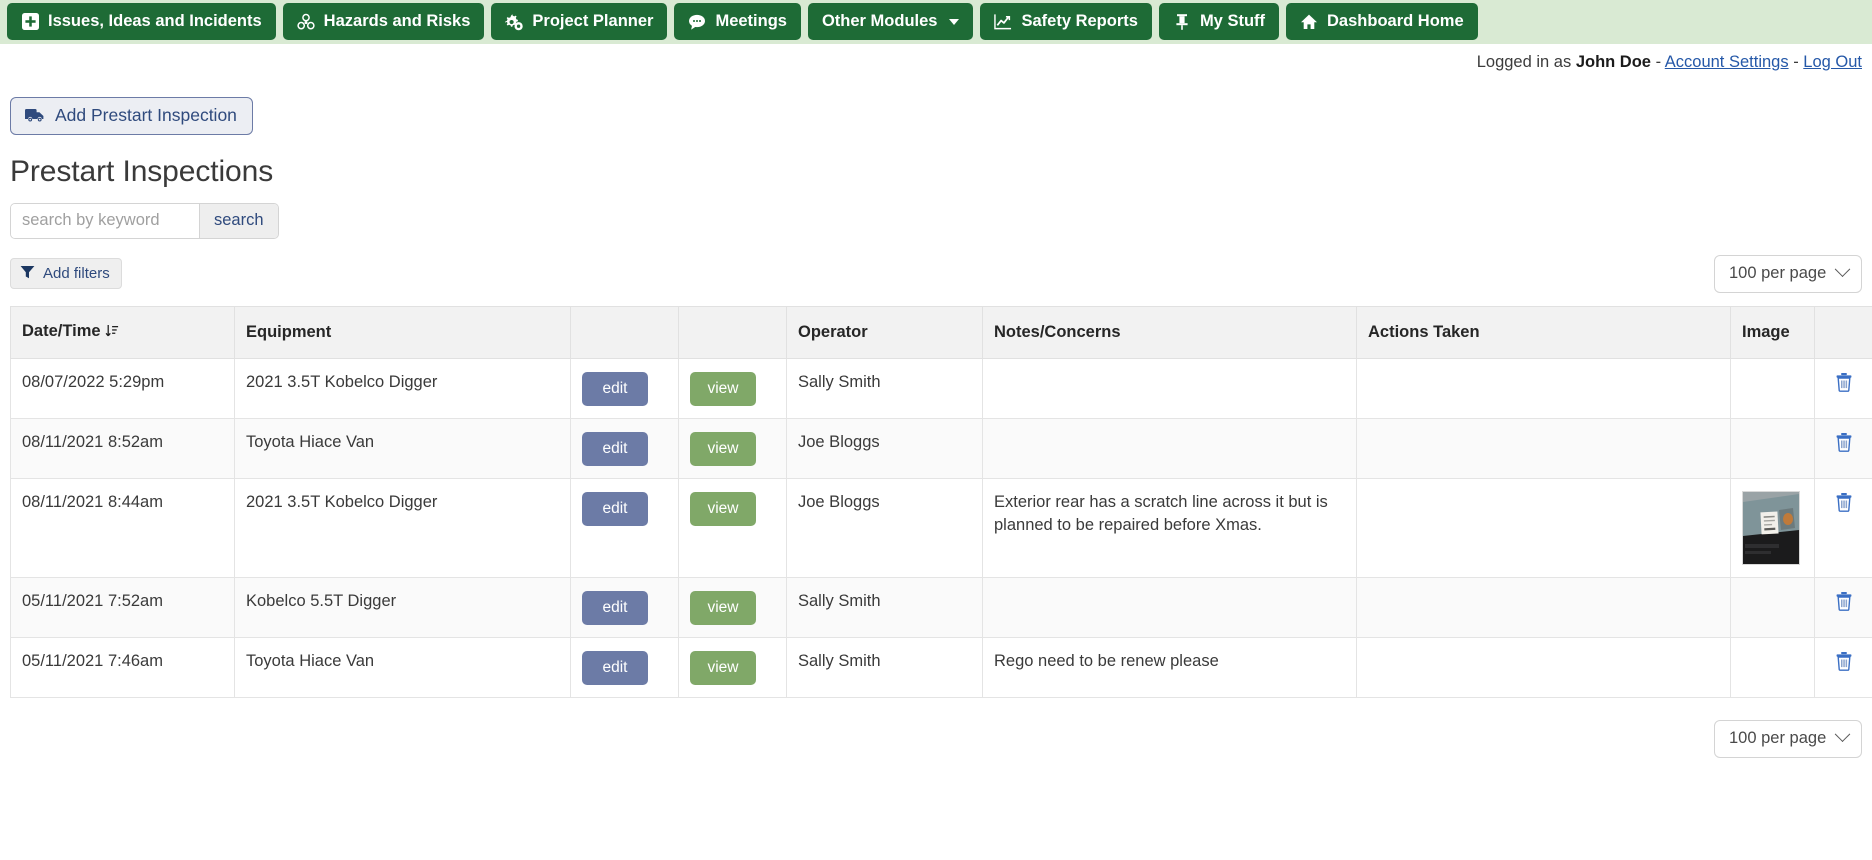 The width and height of the screenshot is (1872, 860). What do you see at coordinates (833, 331) in the screenshot?
I see `column-header-label: Operator` at bounding box center [833, 331].